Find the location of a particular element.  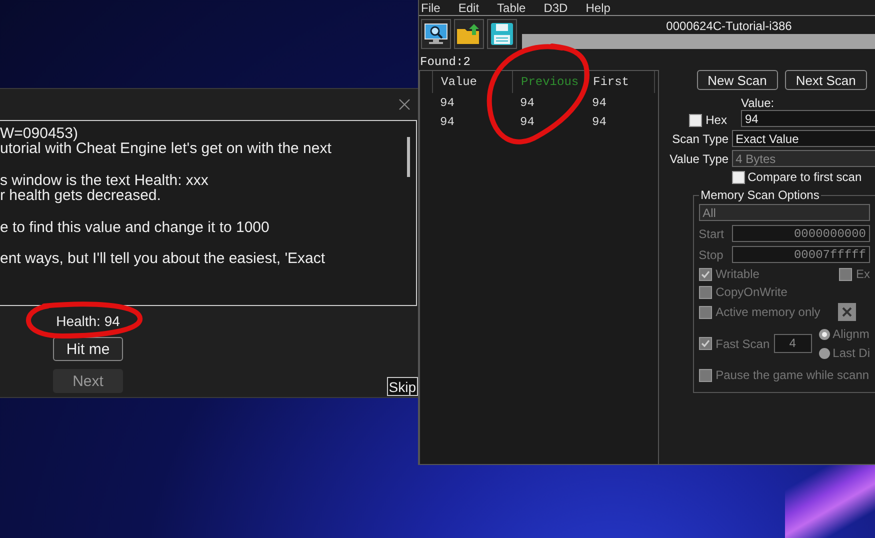

new-scan-button: New Scan is located at coordinates (737, 80).